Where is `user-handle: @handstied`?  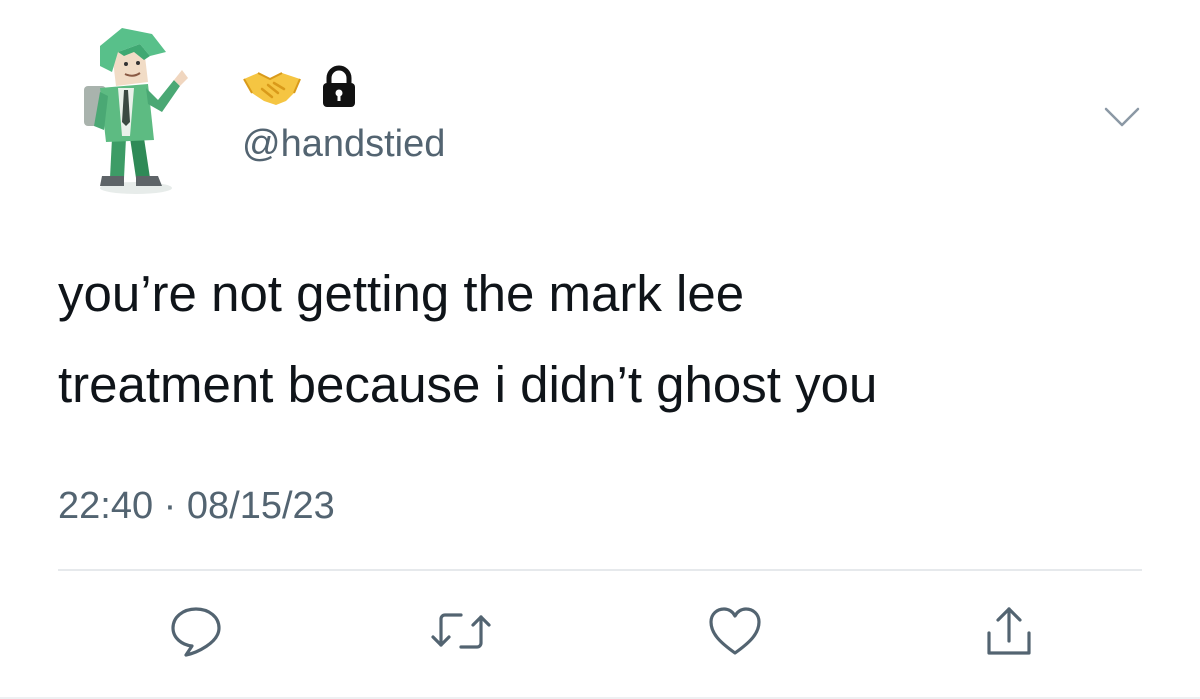 user-handle: @handstied is located at coordinates (343, 144).